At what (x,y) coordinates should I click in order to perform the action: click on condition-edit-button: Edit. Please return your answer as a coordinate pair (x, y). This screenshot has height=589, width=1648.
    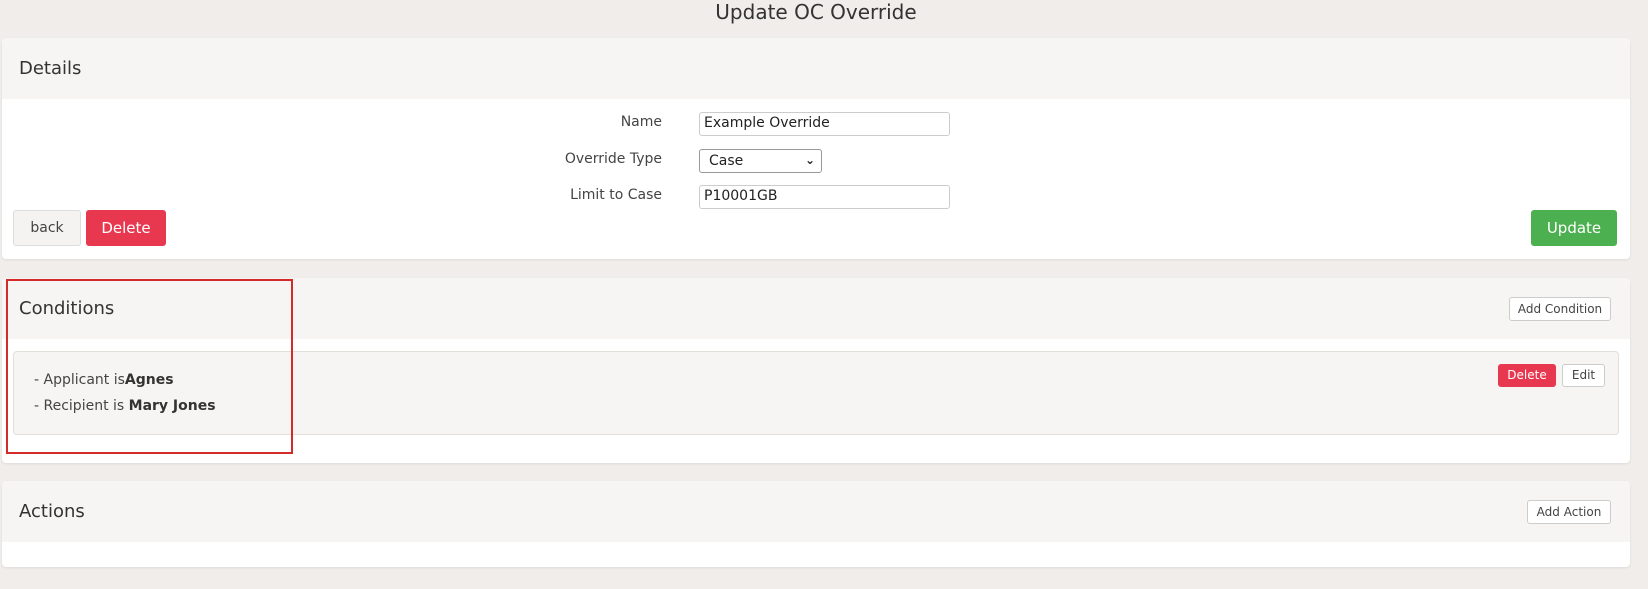
    Looking at the image, I should click on (1583, 375).